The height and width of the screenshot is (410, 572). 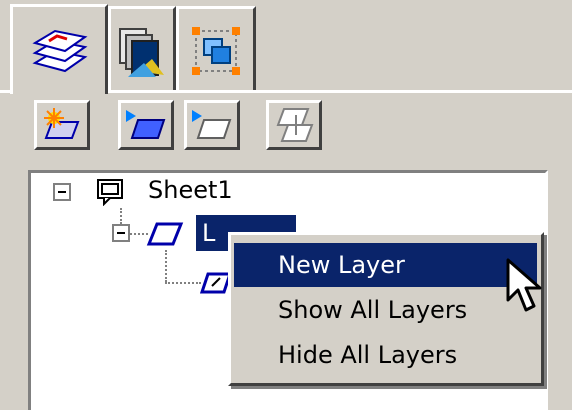 What do you see at coordinates (121, 233) in the screenshot?
I see `layer-collapse-toggle` at bounding box center [121, 233].